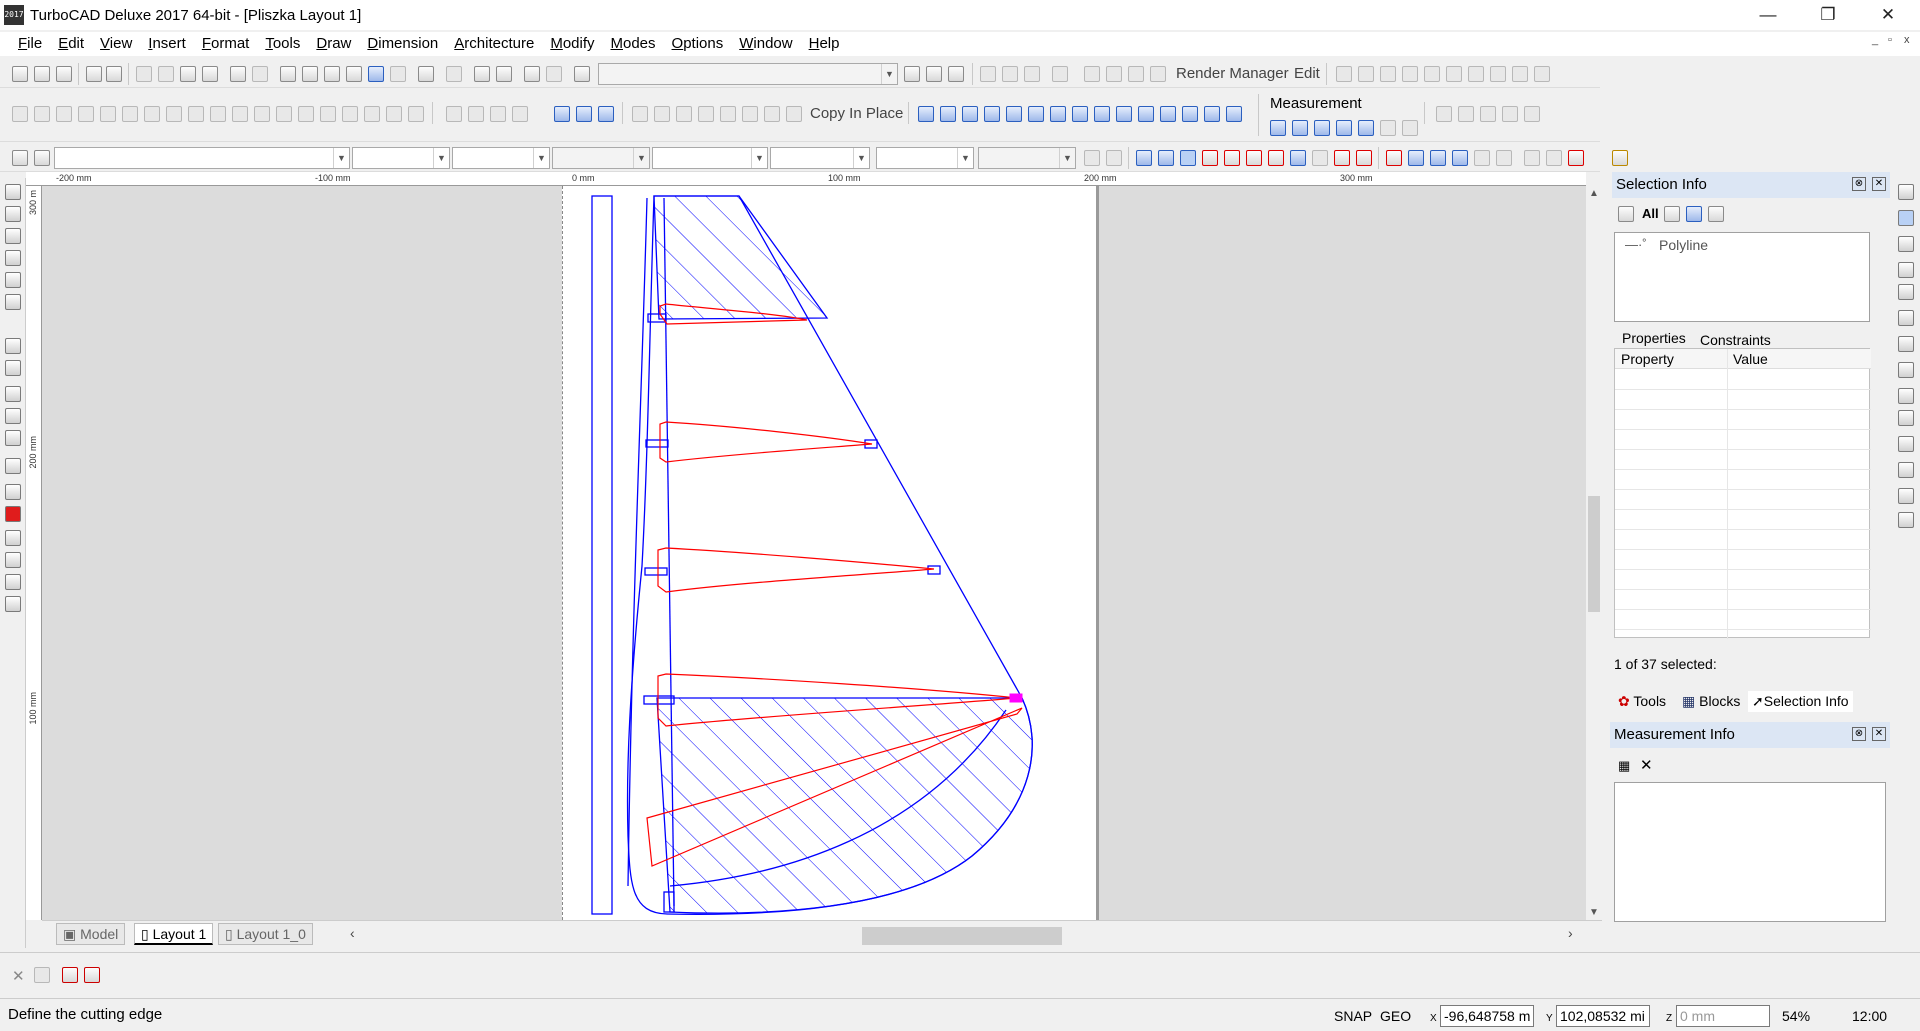 Image resolution: width=1920 pixels, height=1031 pixels. Describe the element at coordinates (402, 44) in the screenshot. I see `menu-dimension: Dimension` at that location.